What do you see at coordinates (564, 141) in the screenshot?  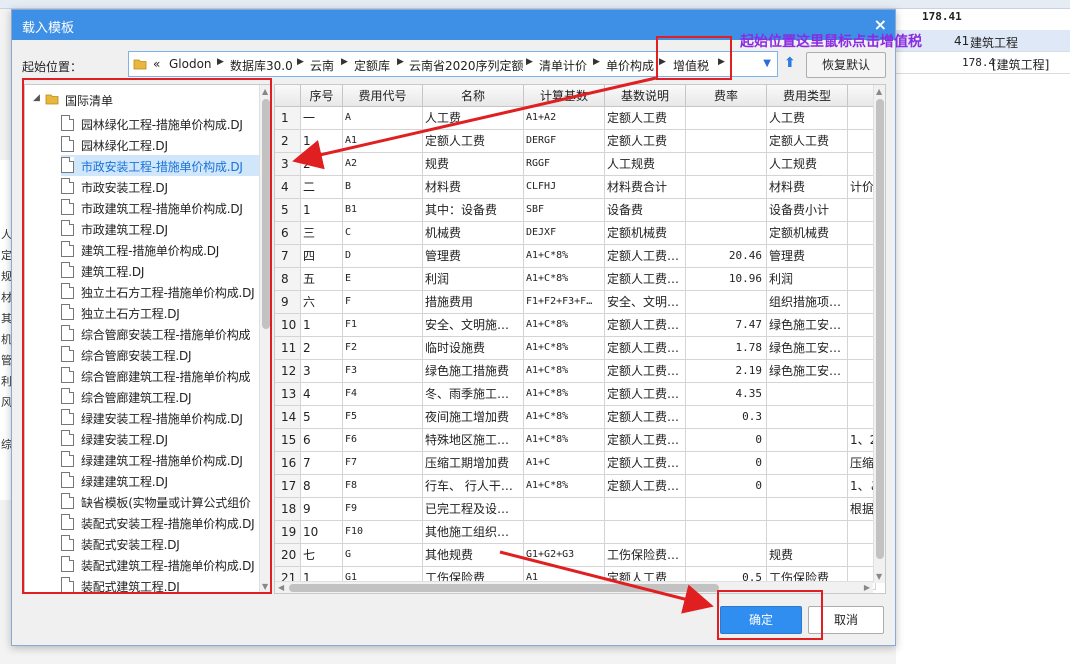 I see `grid-cell: DERGF` at bounding box center [564, 141].